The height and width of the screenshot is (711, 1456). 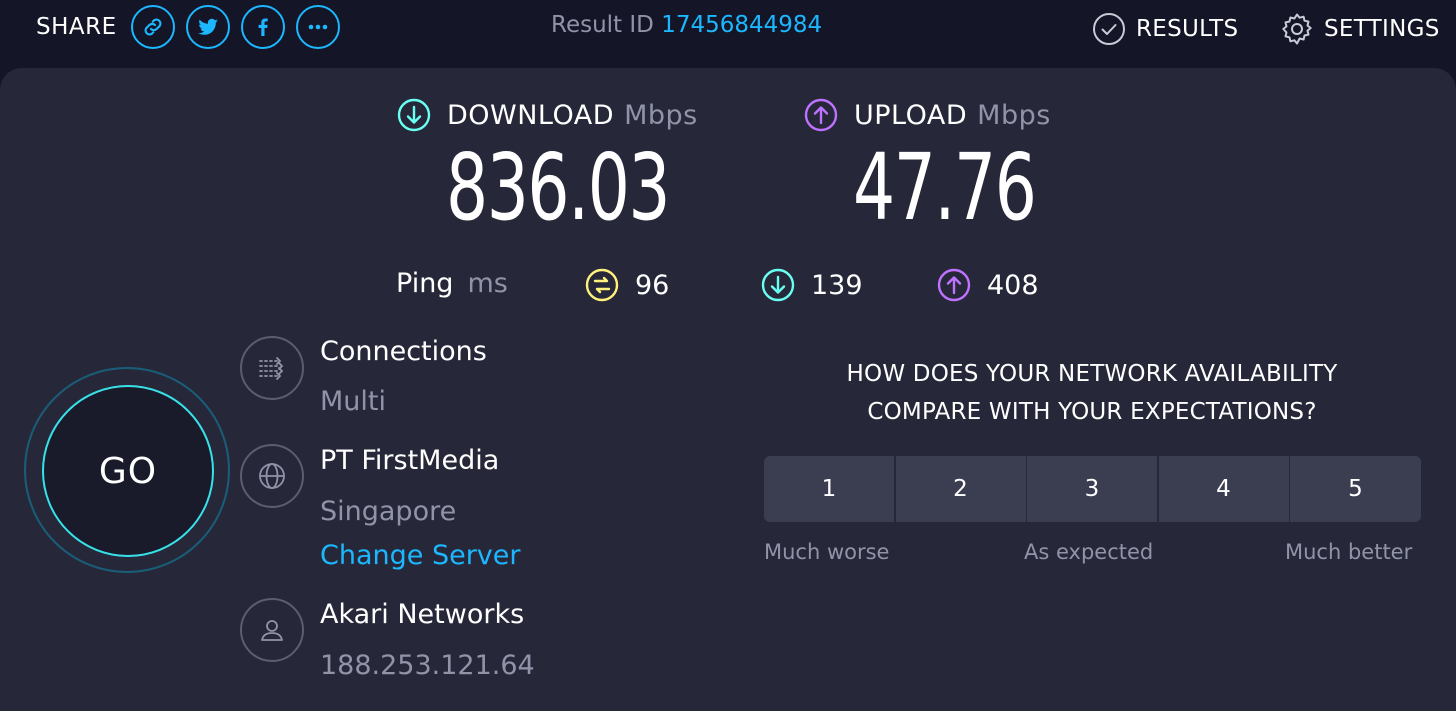 What do you see at coordinates (1355, 489) in the screenshot?
I see `rating-button-5: 5` at bounding box center [1355, 489].